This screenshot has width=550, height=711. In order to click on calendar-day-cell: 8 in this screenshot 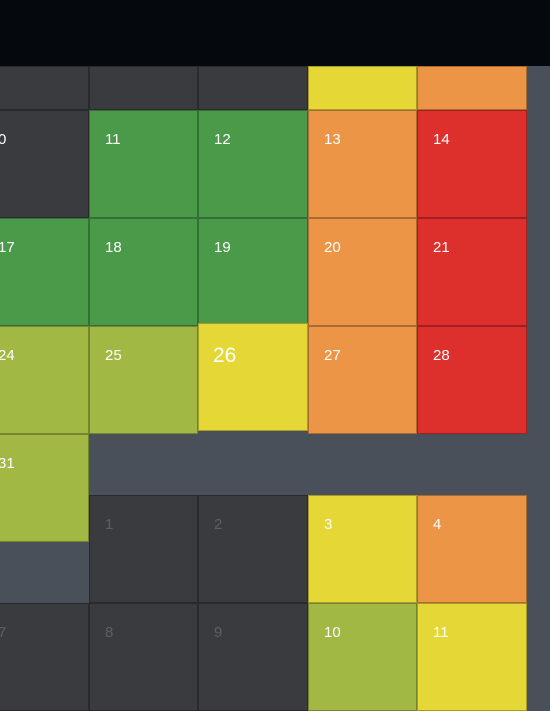, I will do `click(143, 657)`.